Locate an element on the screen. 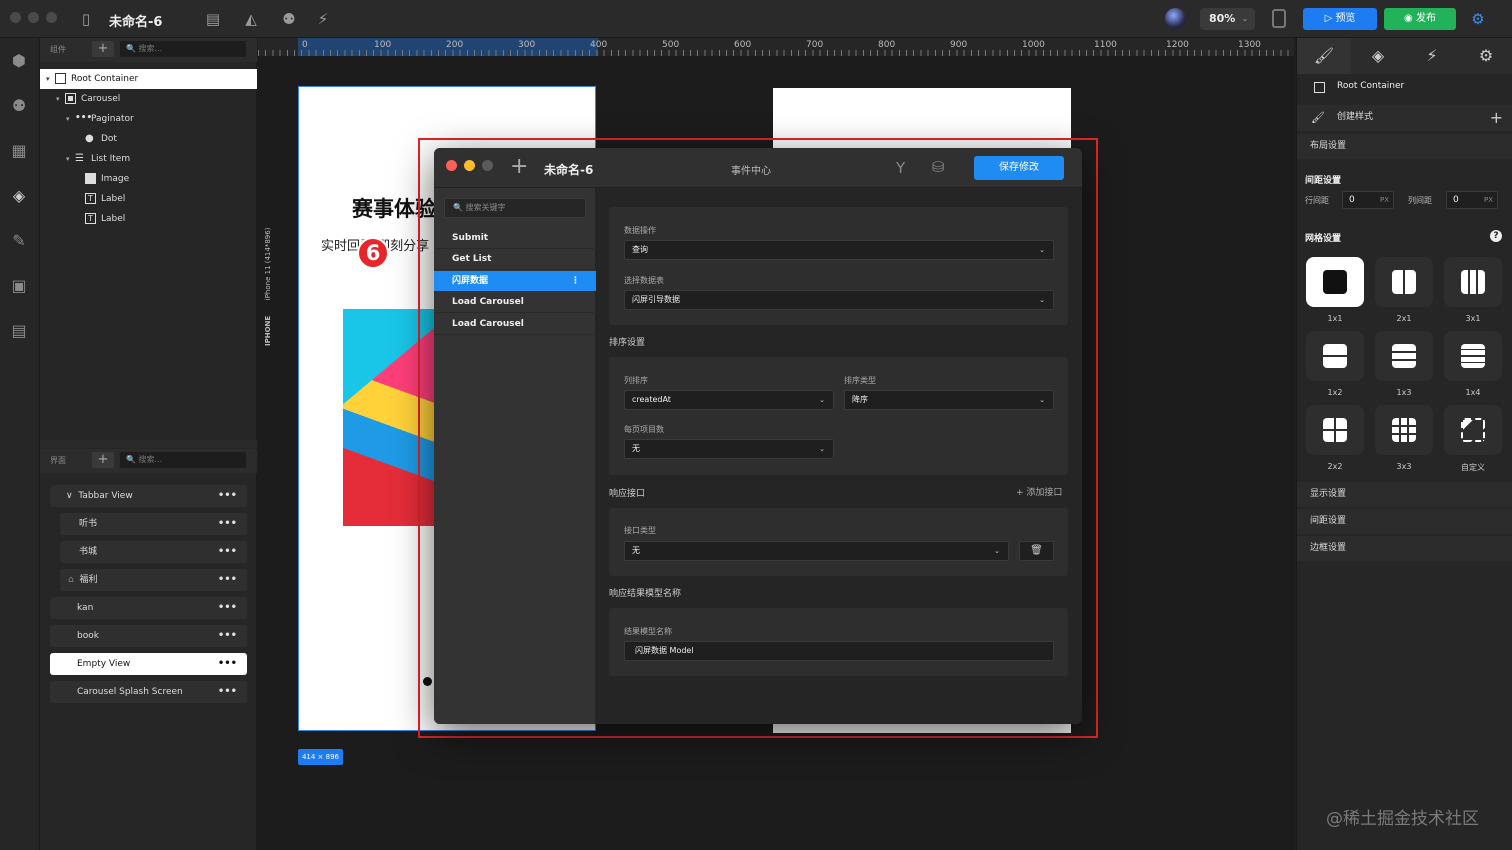 Image resolution: width=1512 pixels, height=850 pixels. table-icon: ▤ is located at coordinates (19, 331).